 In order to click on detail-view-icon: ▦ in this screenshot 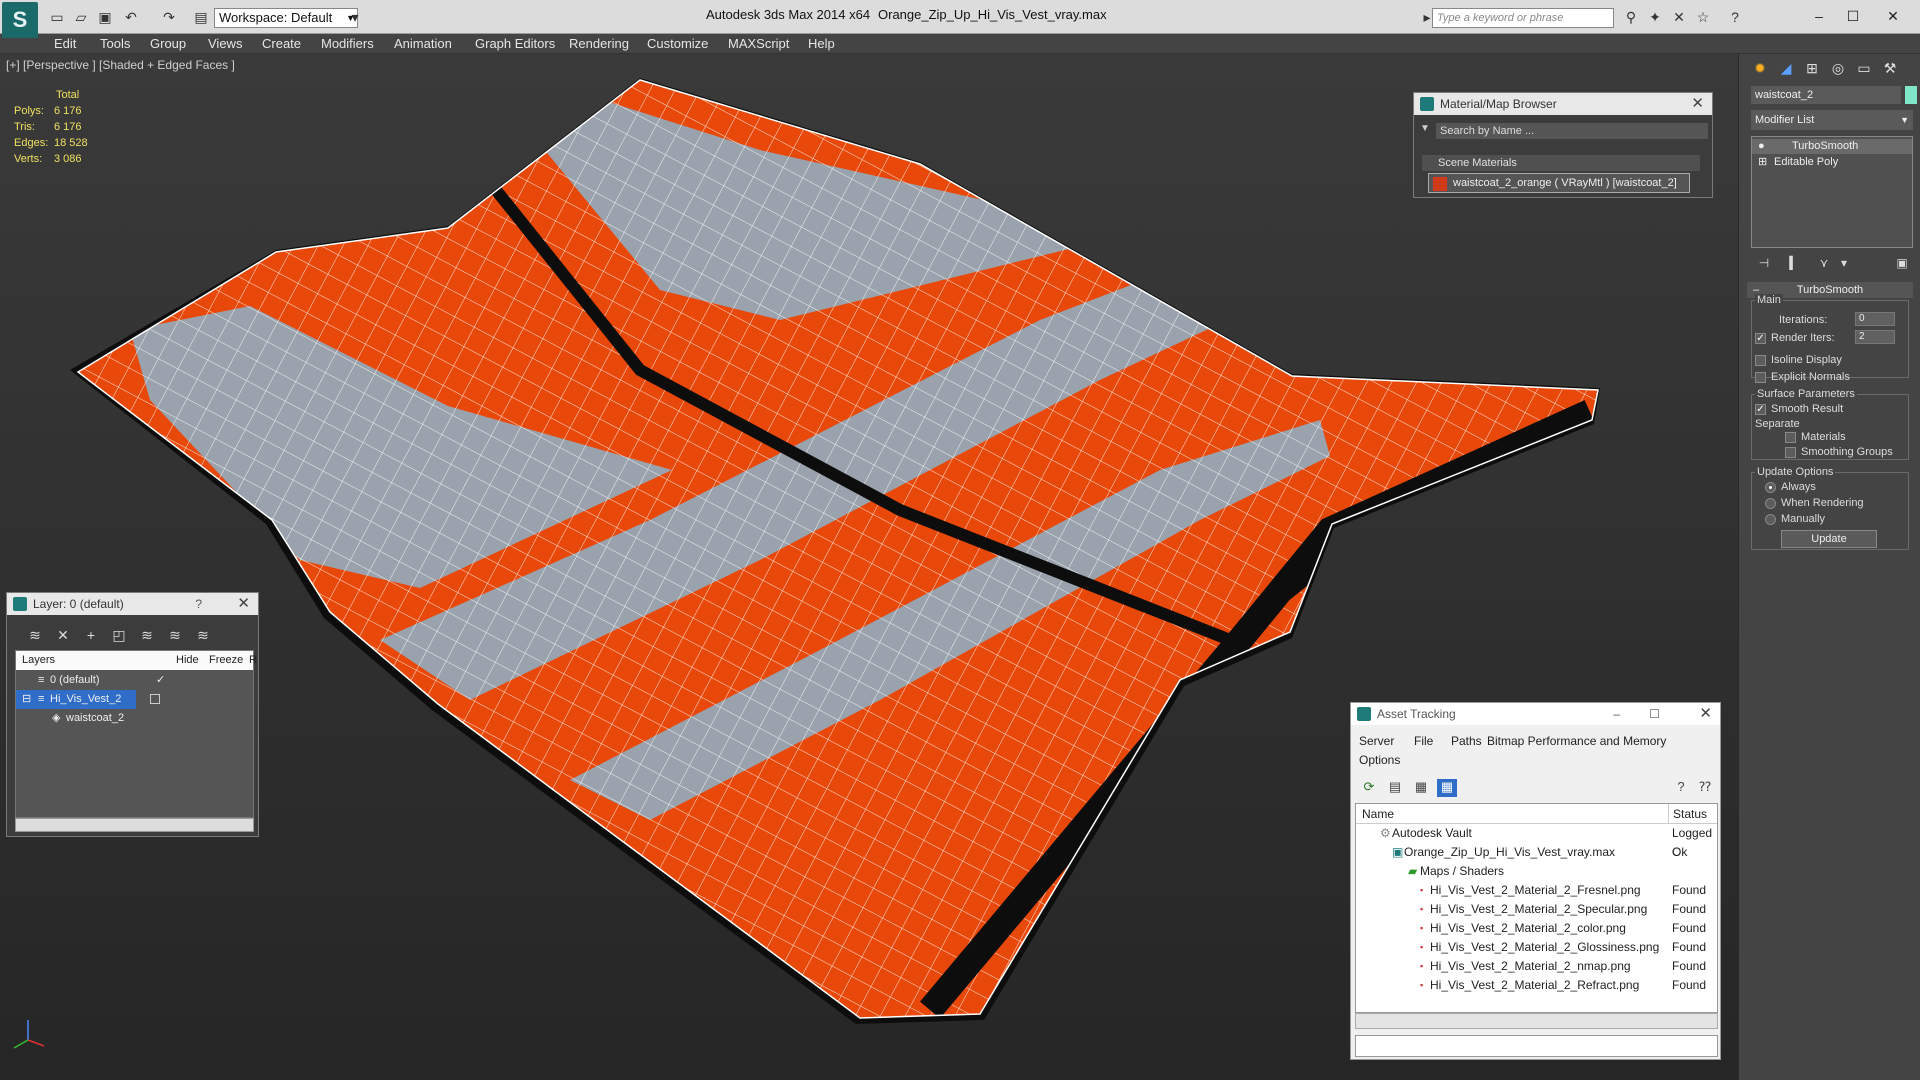, I will do `click(1421, 788)`.